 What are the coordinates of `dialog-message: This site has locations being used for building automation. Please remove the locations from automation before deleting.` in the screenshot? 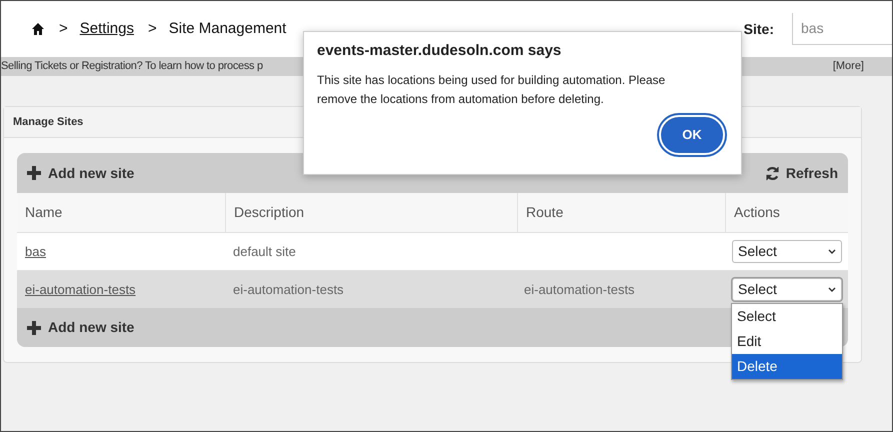 It's located at (491, 90).